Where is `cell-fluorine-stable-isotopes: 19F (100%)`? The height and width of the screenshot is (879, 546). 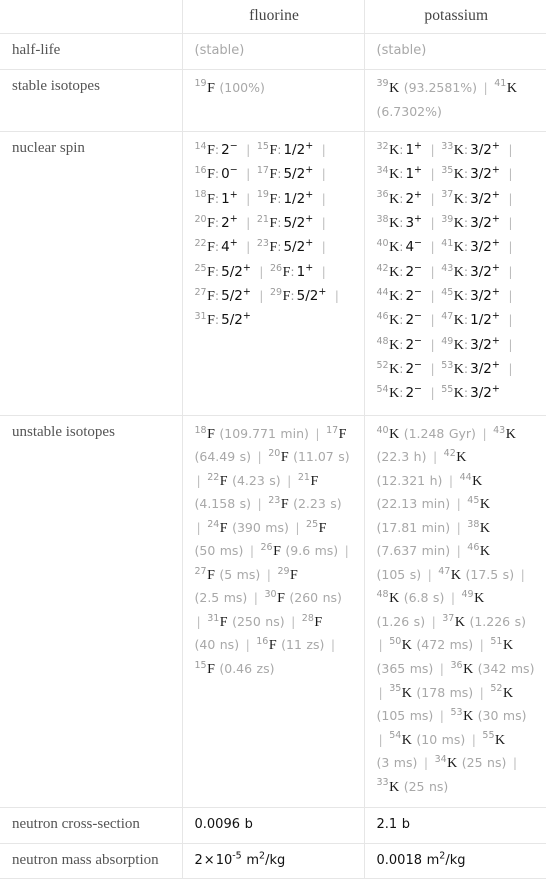
cell-fluorine-stable-isotopes: 19F (100%) is located at coordinates (273, 100).